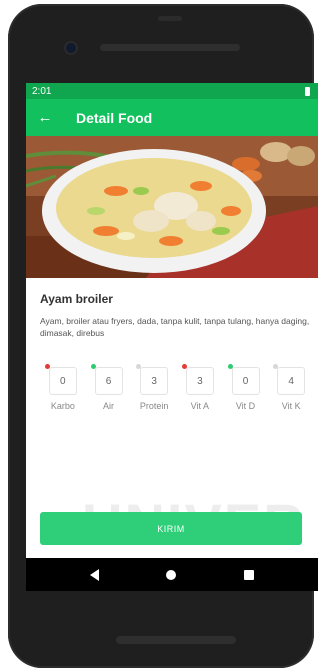 This screenshot has height=672, width=322. I want to click on nav-home-icon, so click(171, 574).